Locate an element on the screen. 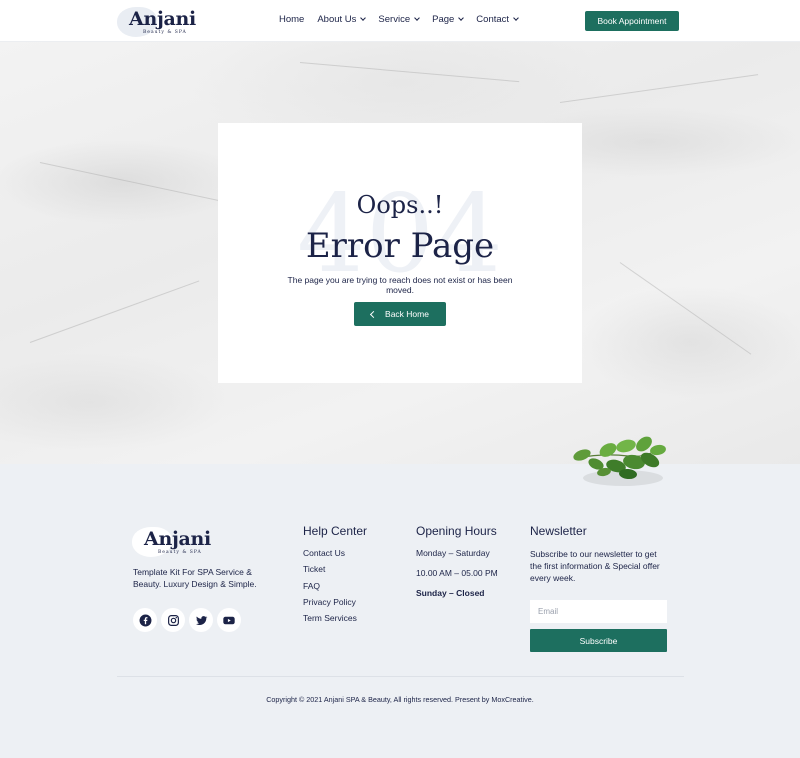 The width and height of the screenshot is (800, 758). newsletter-title: Newsletter is located at coordinates (558, 531).